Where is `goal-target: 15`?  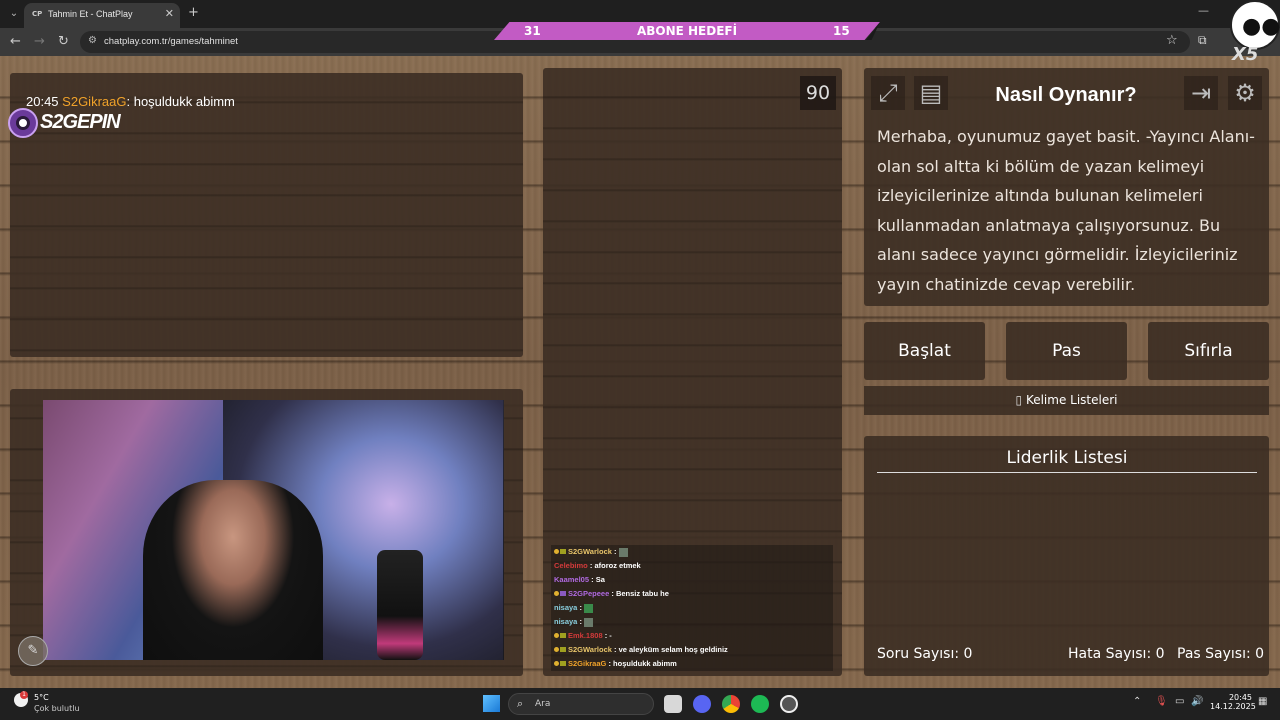 goal-target: 15 is located at coordinates (841, 31).